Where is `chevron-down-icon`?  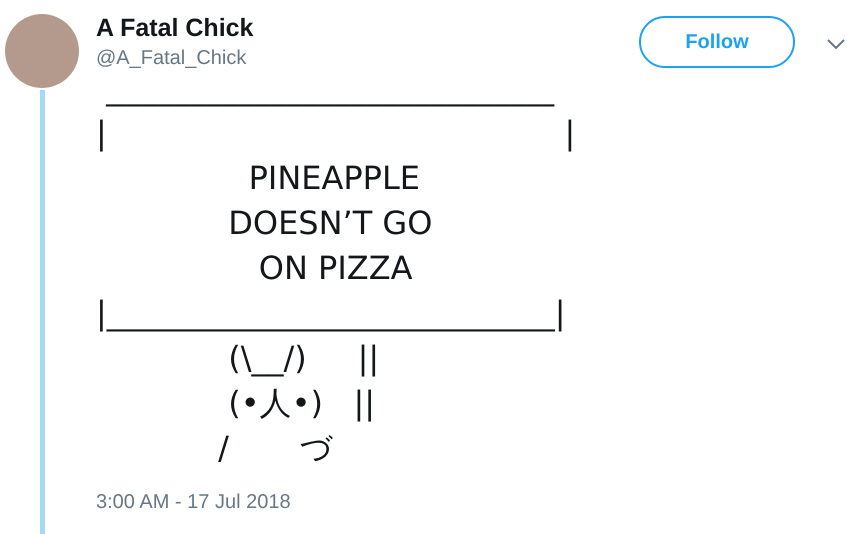 chevron-down-icon is located at coordinates (836, 44).